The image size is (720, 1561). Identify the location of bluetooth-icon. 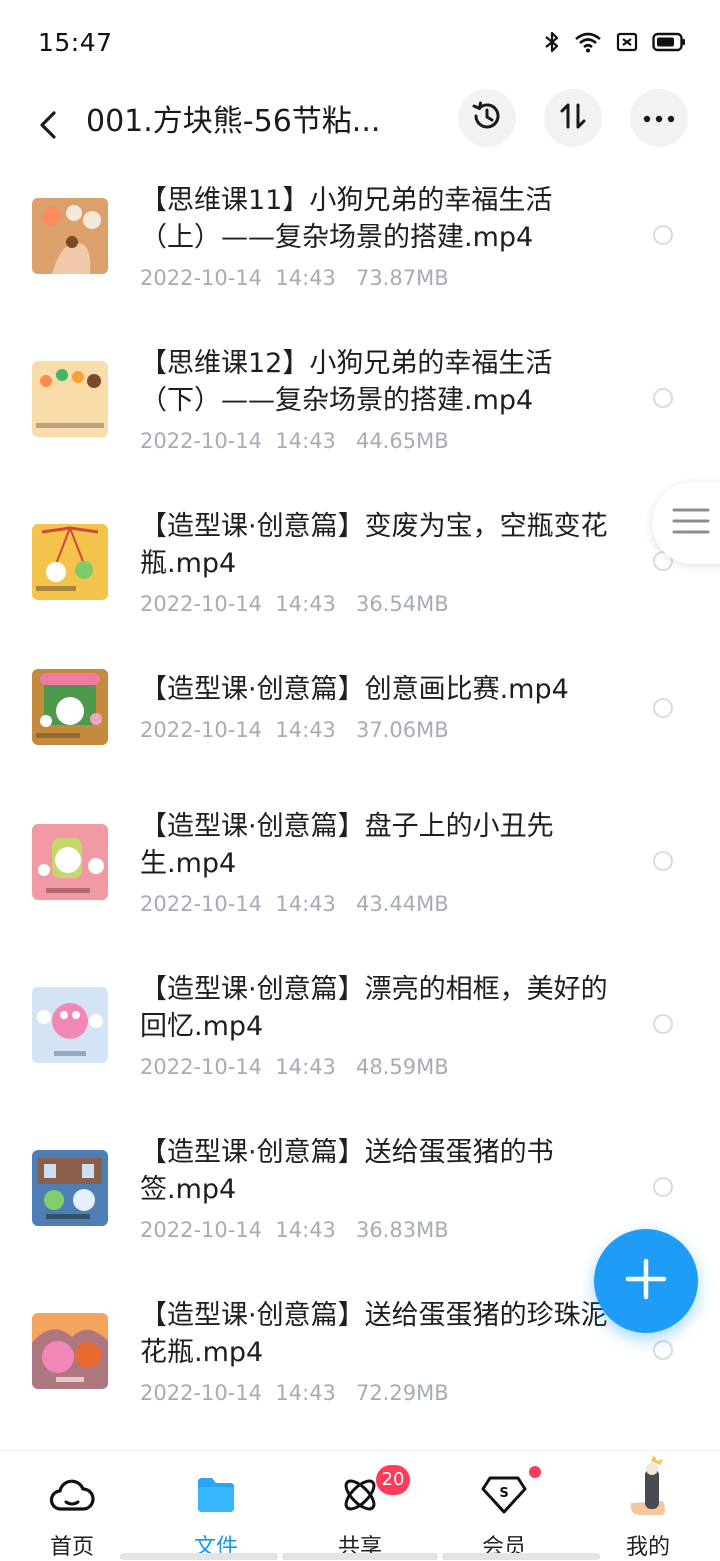
(552, 44).